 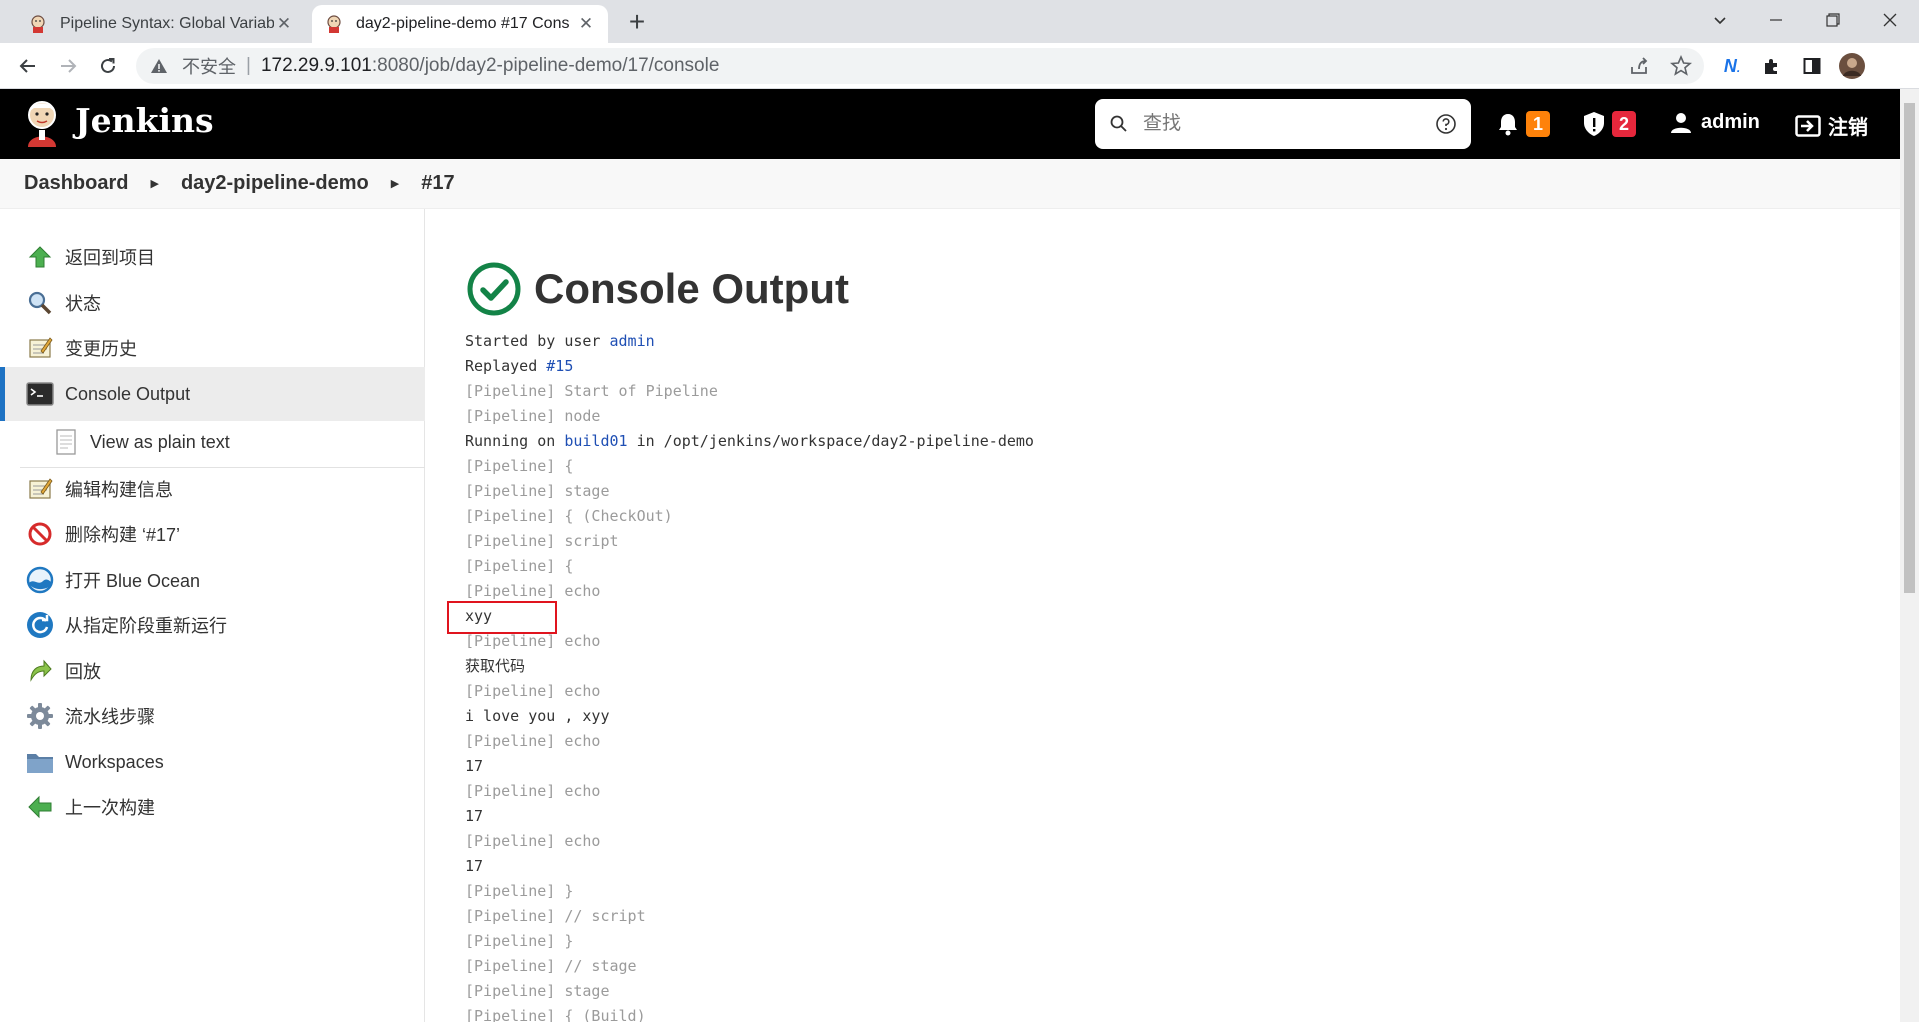 I want to click on user-menu: admin, so click(x=1715, y=122).